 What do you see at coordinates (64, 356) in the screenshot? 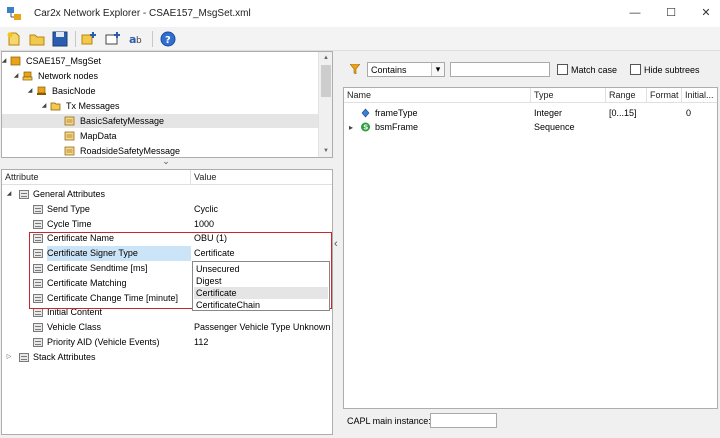
I see `attribute-name: Stack Attributes` at bounding box center [64, 356].